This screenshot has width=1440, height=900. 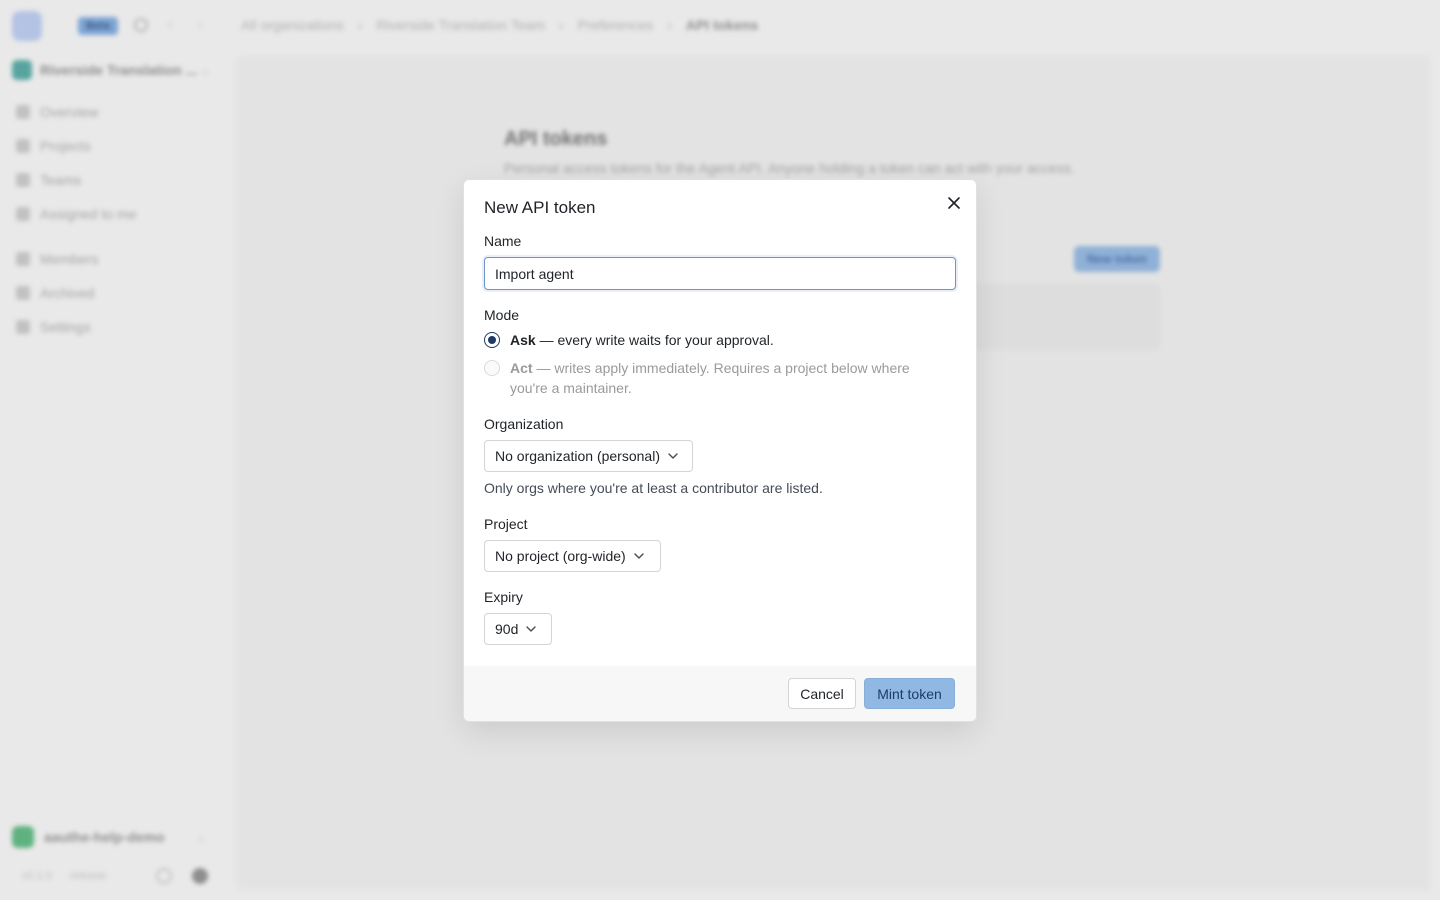 I want to click on mode-act-radio, so click(x=492, y=368).